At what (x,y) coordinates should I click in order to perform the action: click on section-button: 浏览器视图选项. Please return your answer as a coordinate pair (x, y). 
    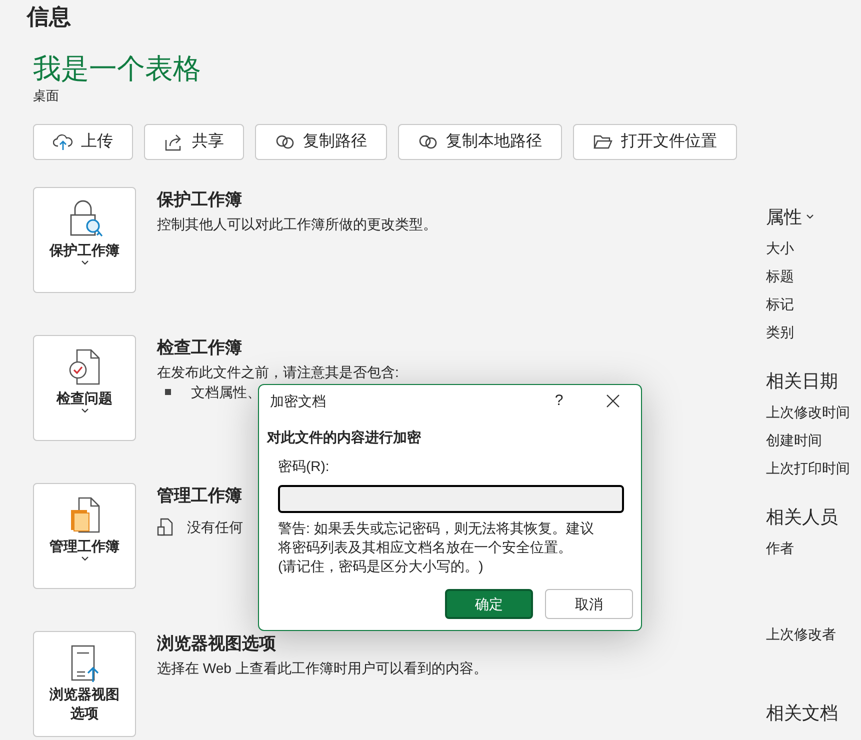
    Looking at the image, I should click on (84, 684).